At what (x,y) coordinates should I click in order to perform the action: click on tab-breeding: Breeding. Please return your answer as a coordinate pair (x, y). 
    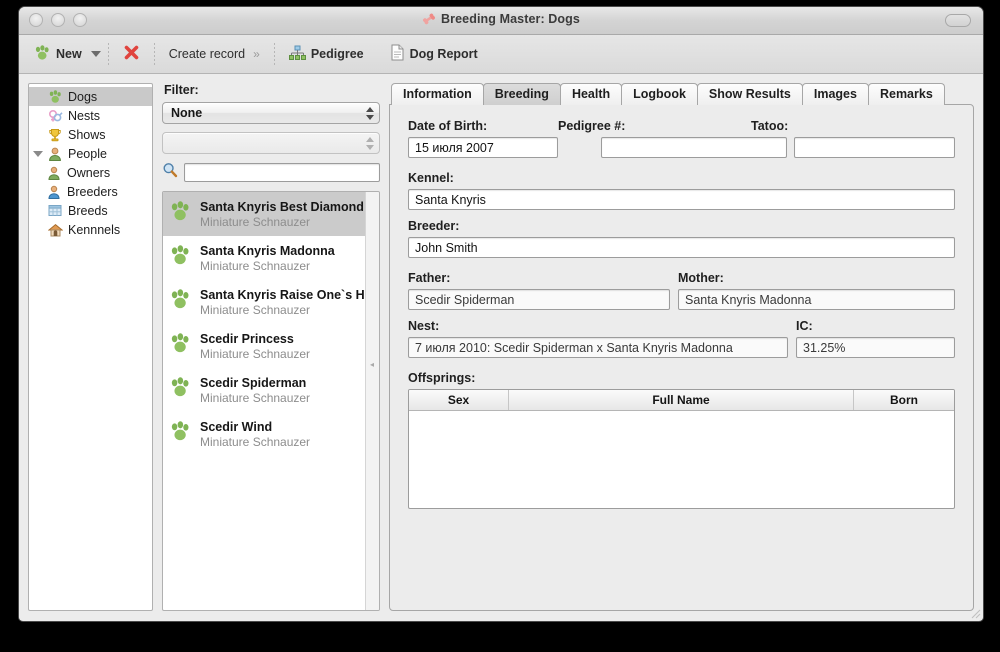
    Looking at the image, I should click on (521, 94).